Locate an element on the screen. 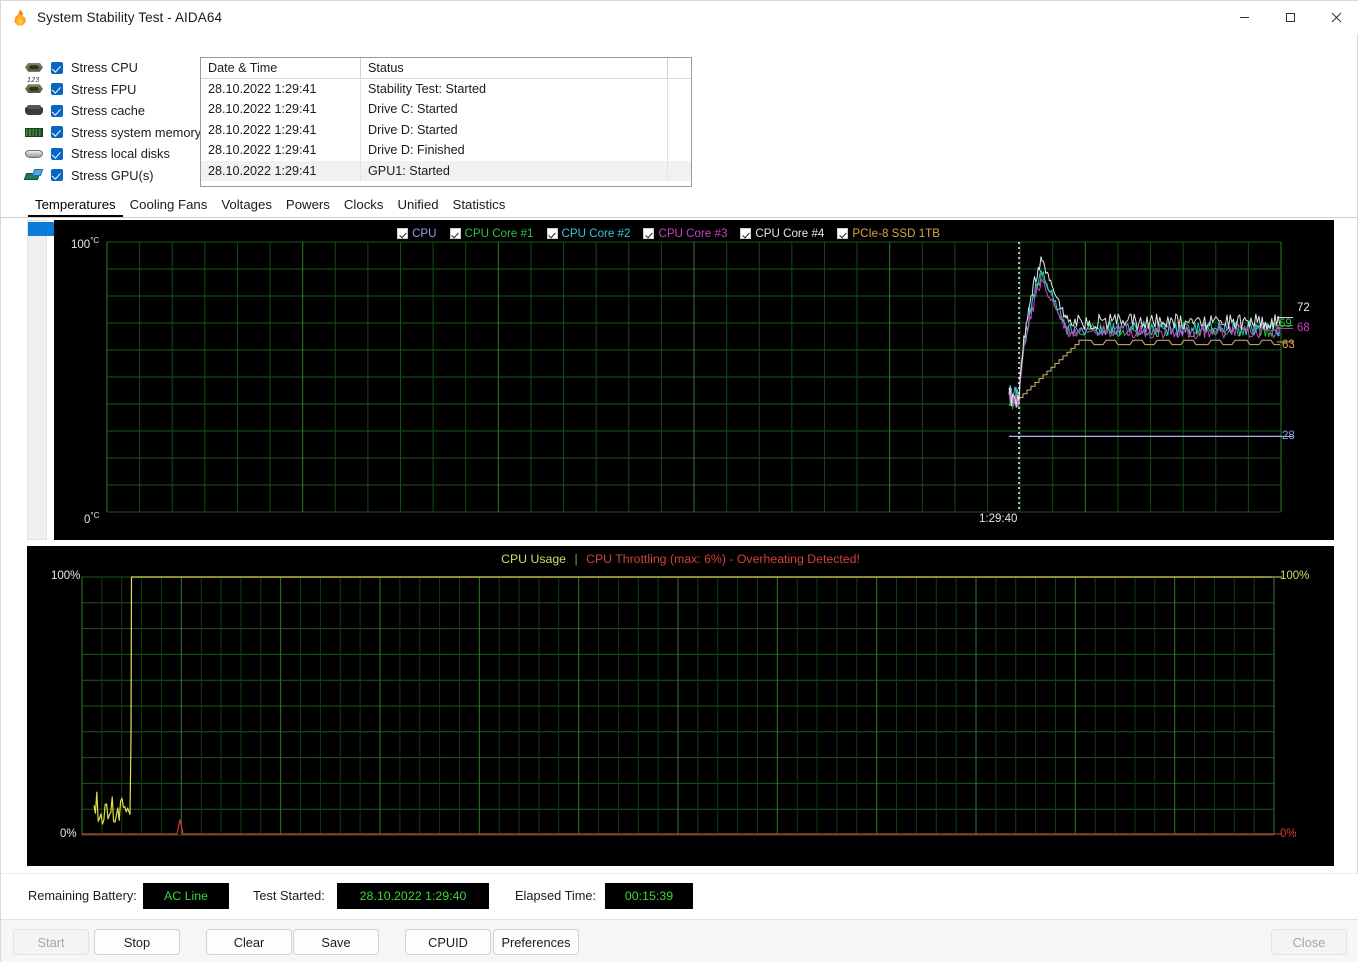 Image resolution: width=1358 pixels, height=962 pixels. cell-status: Stability Test: Started is located at coordinates (514, 88).